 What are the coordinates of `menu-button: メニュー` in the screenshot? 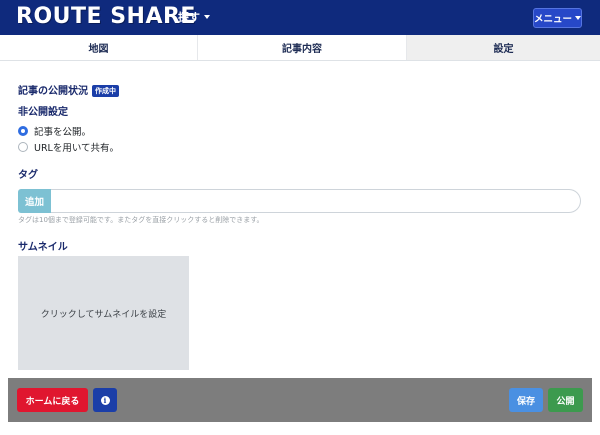 It's located at (557, 18).